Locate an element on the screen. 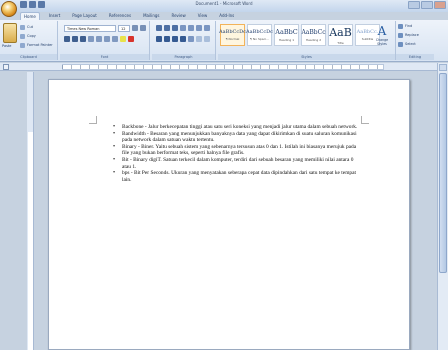  style-heading-2: AaBbCc Heading 2 is located at coordinates (313, 35).